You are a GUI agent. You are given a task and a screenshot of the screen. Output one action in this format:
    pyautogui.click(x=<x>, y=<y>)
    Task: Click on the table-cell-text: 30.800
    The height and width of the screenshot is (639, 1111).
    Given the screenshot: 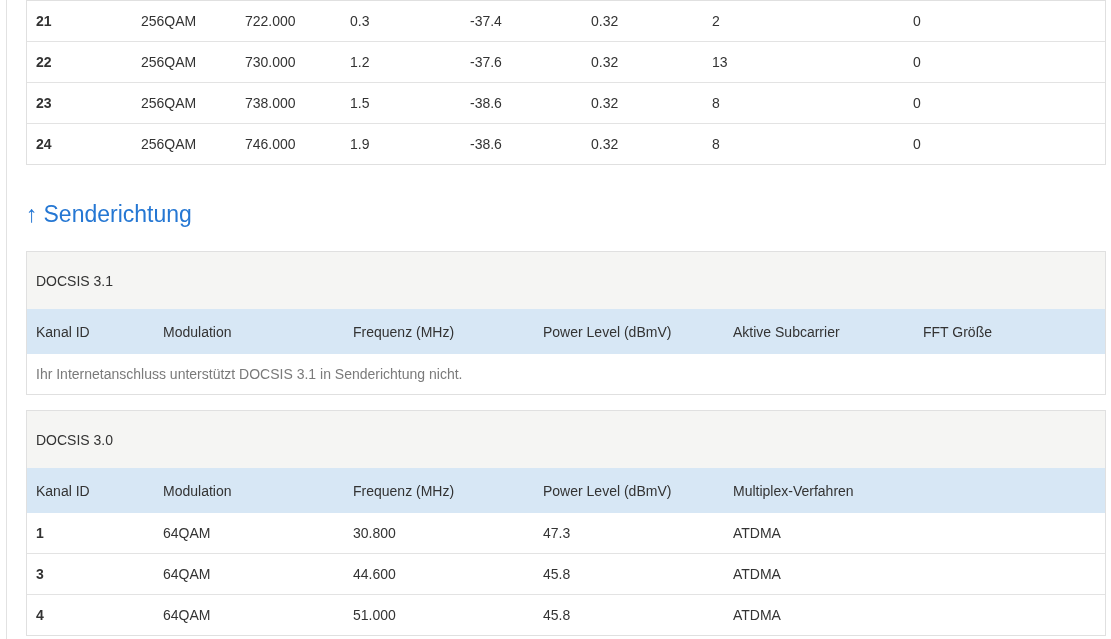 What is the action you would take?
    pyautogui.click(x=374, y=533)
    